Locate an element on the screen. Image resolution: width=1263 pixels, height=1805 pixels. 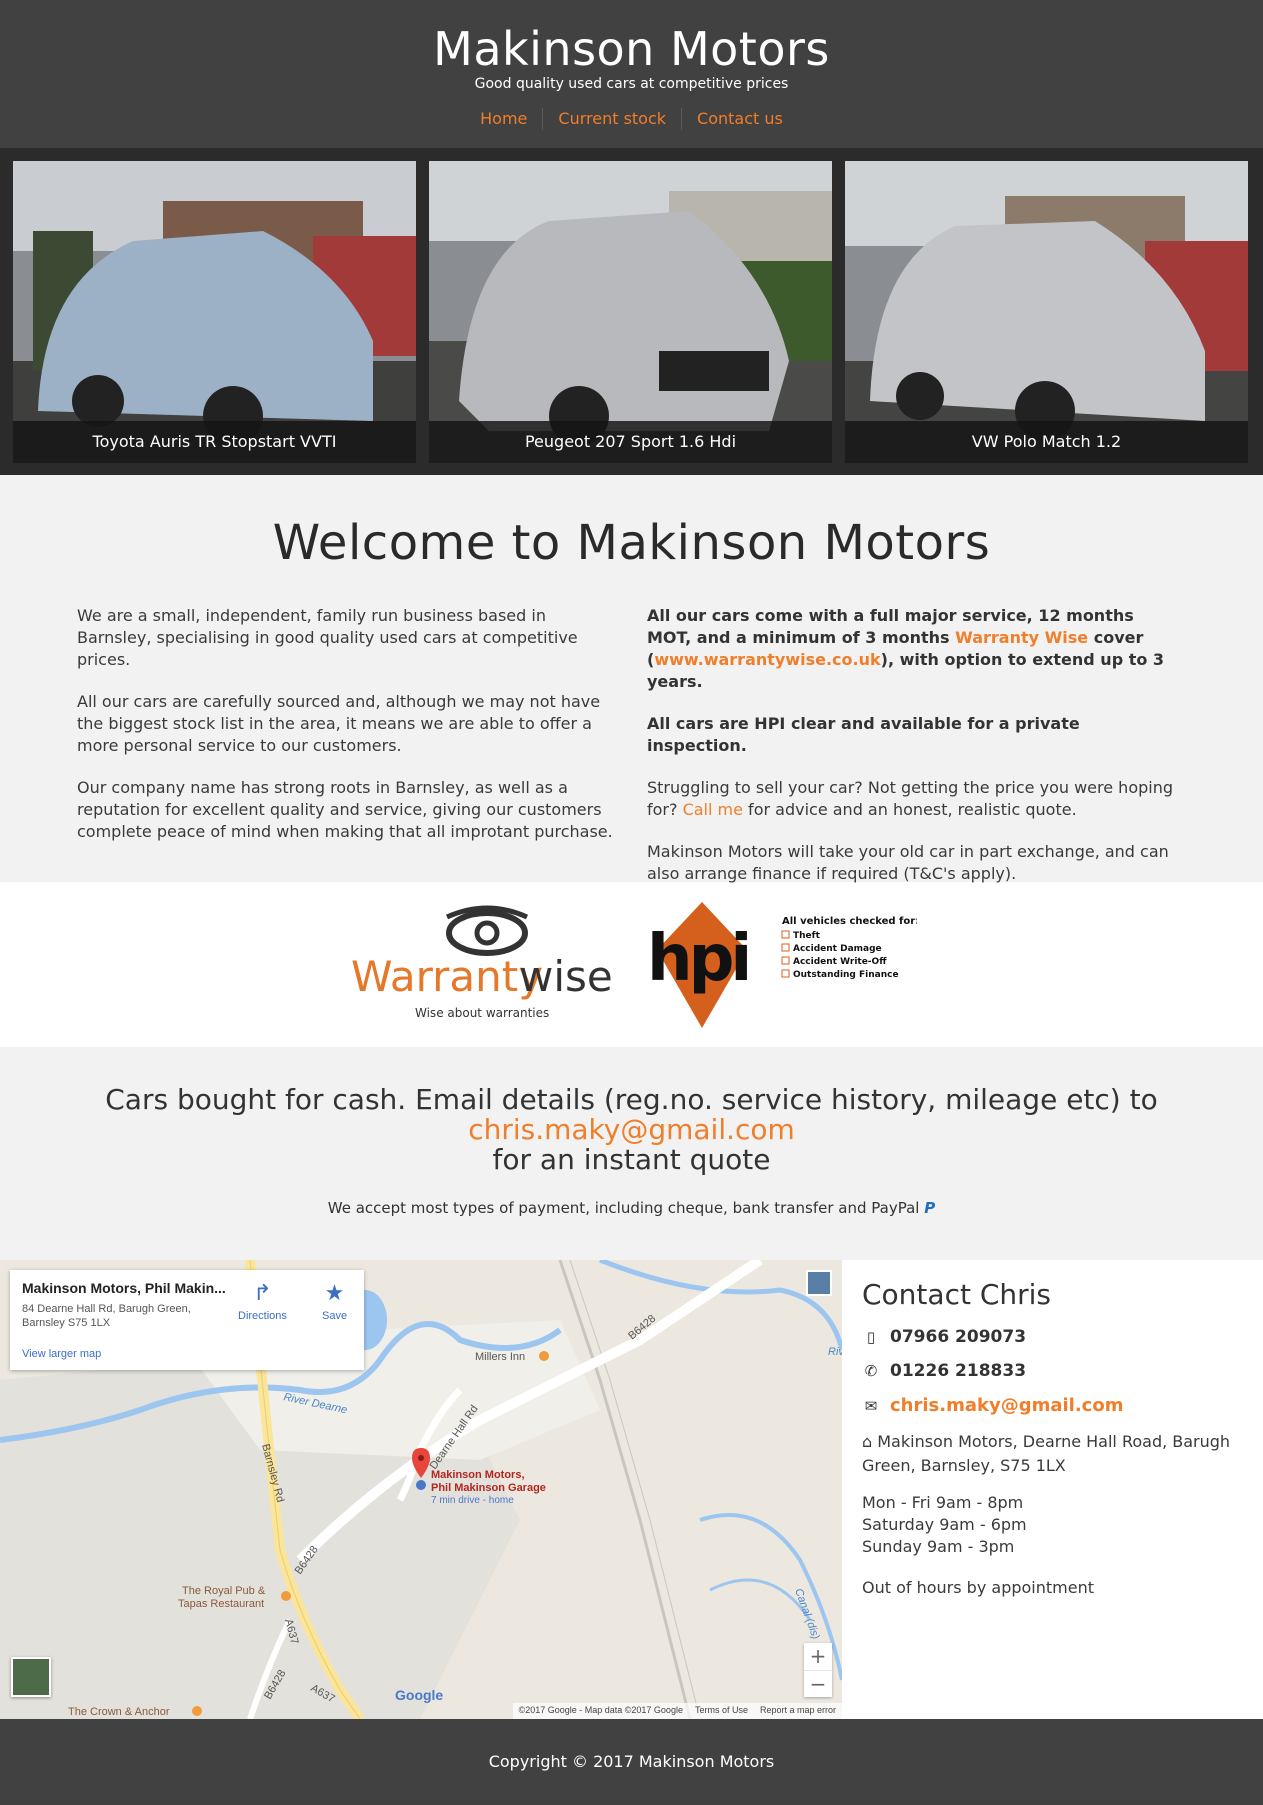
cash-instant-quote: for an instant quote is located at coordinates (631, 1159).